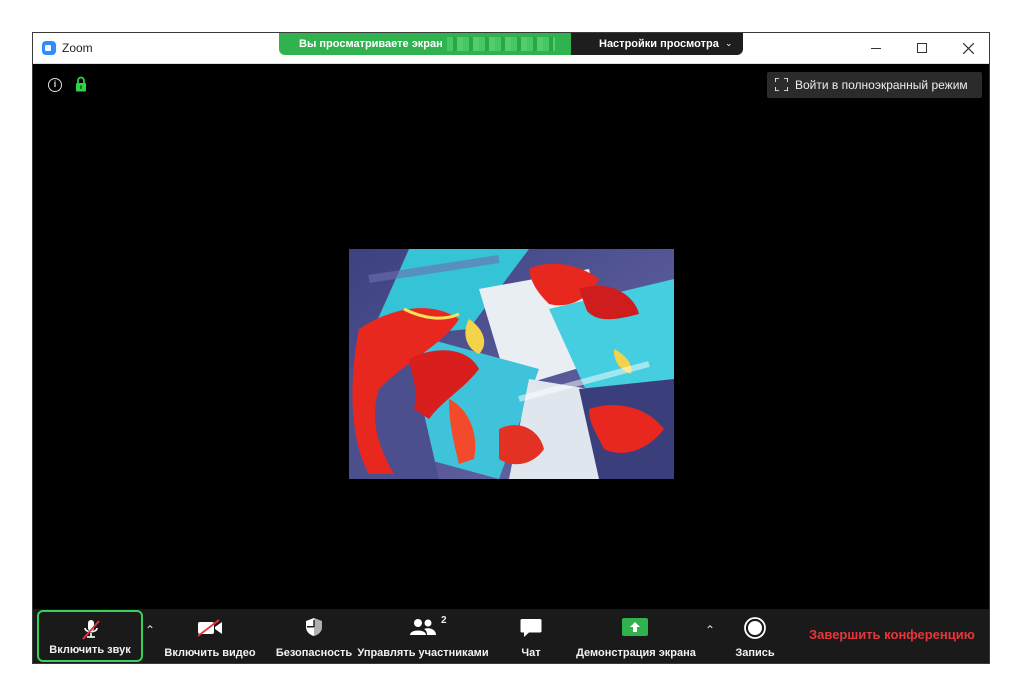 This screenshot has width=1022, height=696. I want to click on end-meeting-button: Завершить конференцию, so click(892, 634).